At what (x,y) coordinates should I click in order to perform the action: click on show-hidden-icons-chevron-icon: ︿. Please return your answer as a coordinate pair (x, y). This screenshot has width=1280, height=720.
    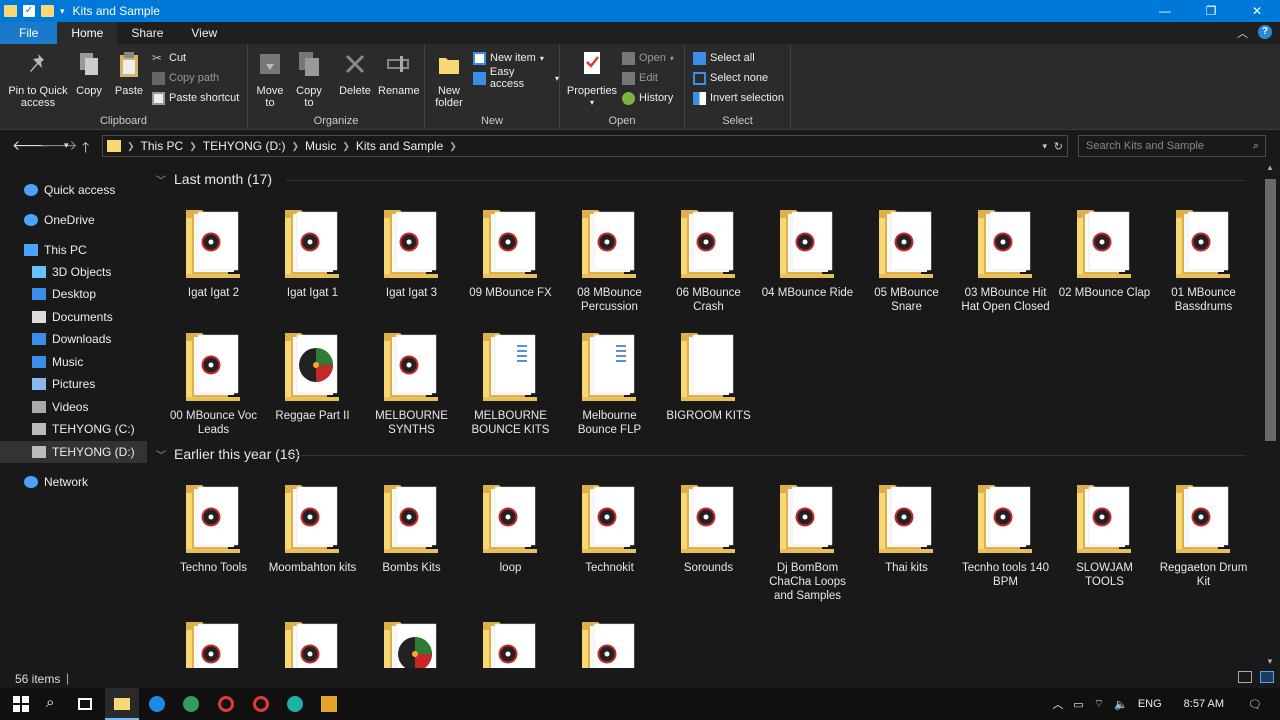
    Looking at the image, I should click on (1057, 704).